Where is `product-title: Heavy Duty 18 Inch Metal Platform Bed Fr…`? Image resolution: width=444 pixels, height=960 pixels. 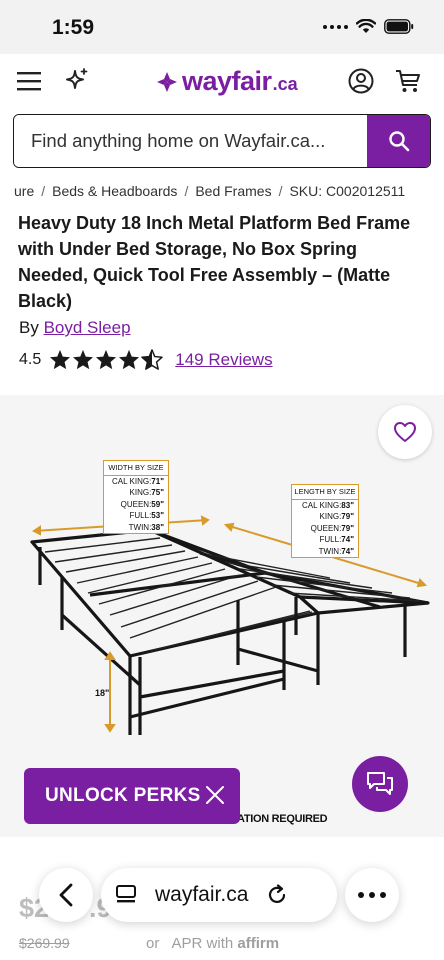
product-title: Heavy Duty 18 Inch Metal Platform Bed Fr… is located at coordinates (214, 262).